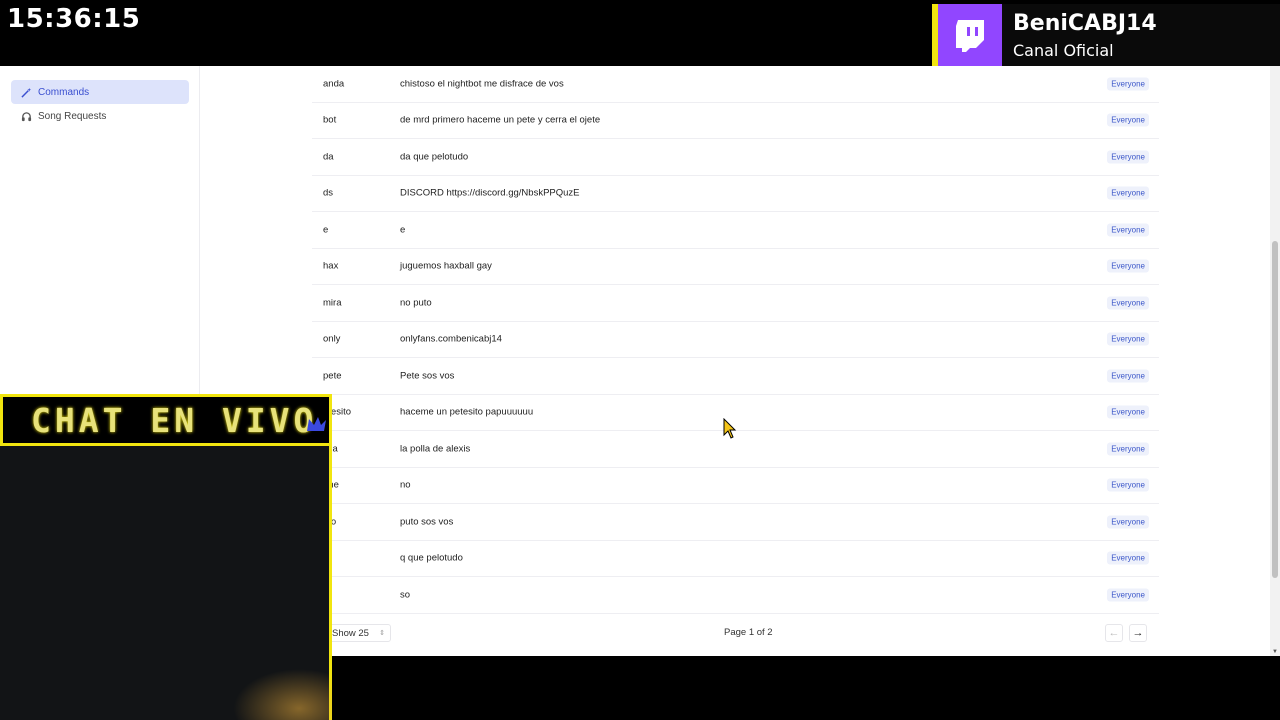 The image size is (1280, 720). What do you see at coordinates (74, 19) in the screenshot?
I see `stream-clock: 15:36:15` at bounding box center [74, 19].